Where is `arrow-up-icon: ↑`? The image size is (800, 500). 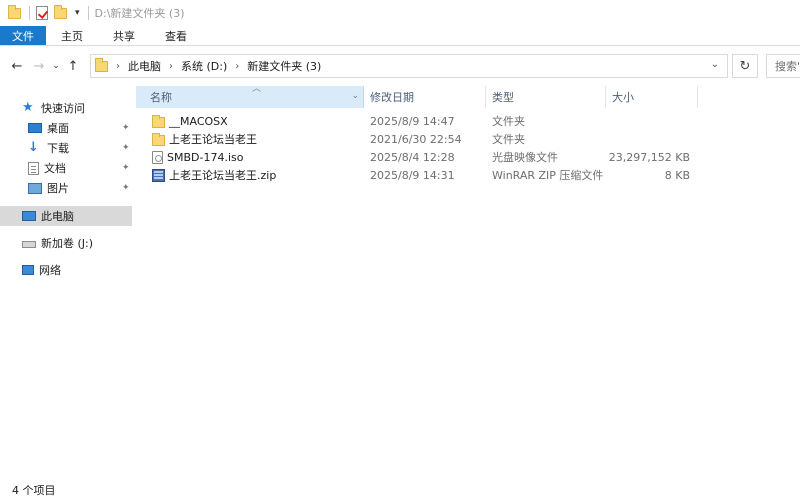 arrow-up-icon: ↑ is located at coordinates (73, 66).